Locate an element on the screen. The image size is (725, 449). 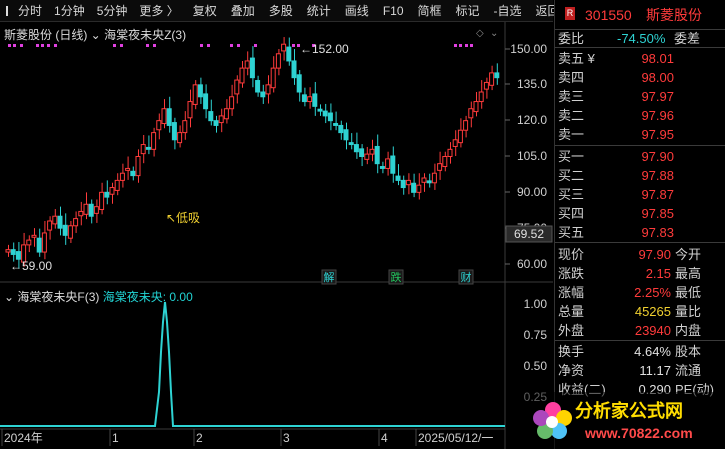
diamond-icon: ◇ is located at coordinates (480, 33).